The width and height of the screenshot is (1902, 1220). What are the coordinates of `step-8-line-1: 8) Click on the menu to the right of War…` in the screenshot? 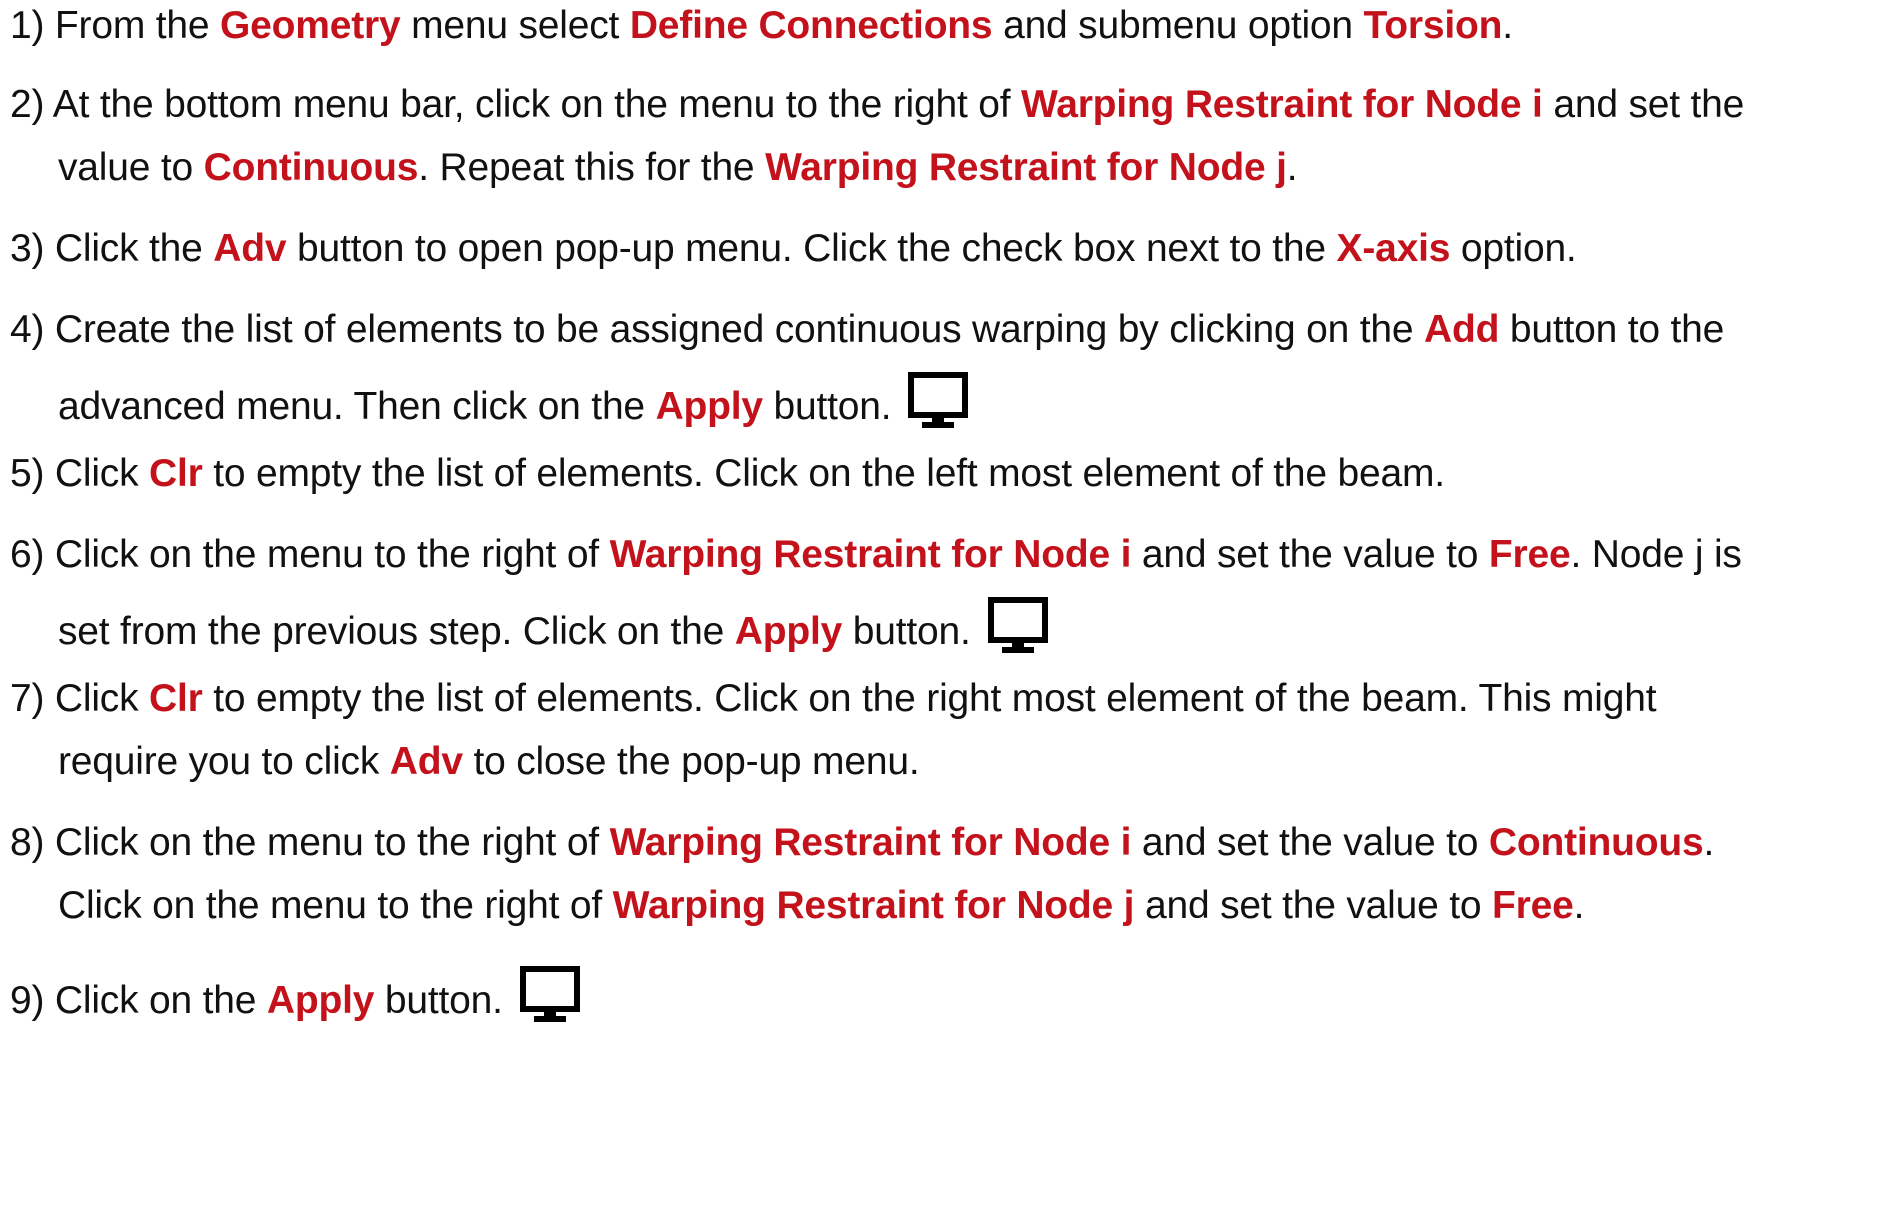 It's located at (862, 843).